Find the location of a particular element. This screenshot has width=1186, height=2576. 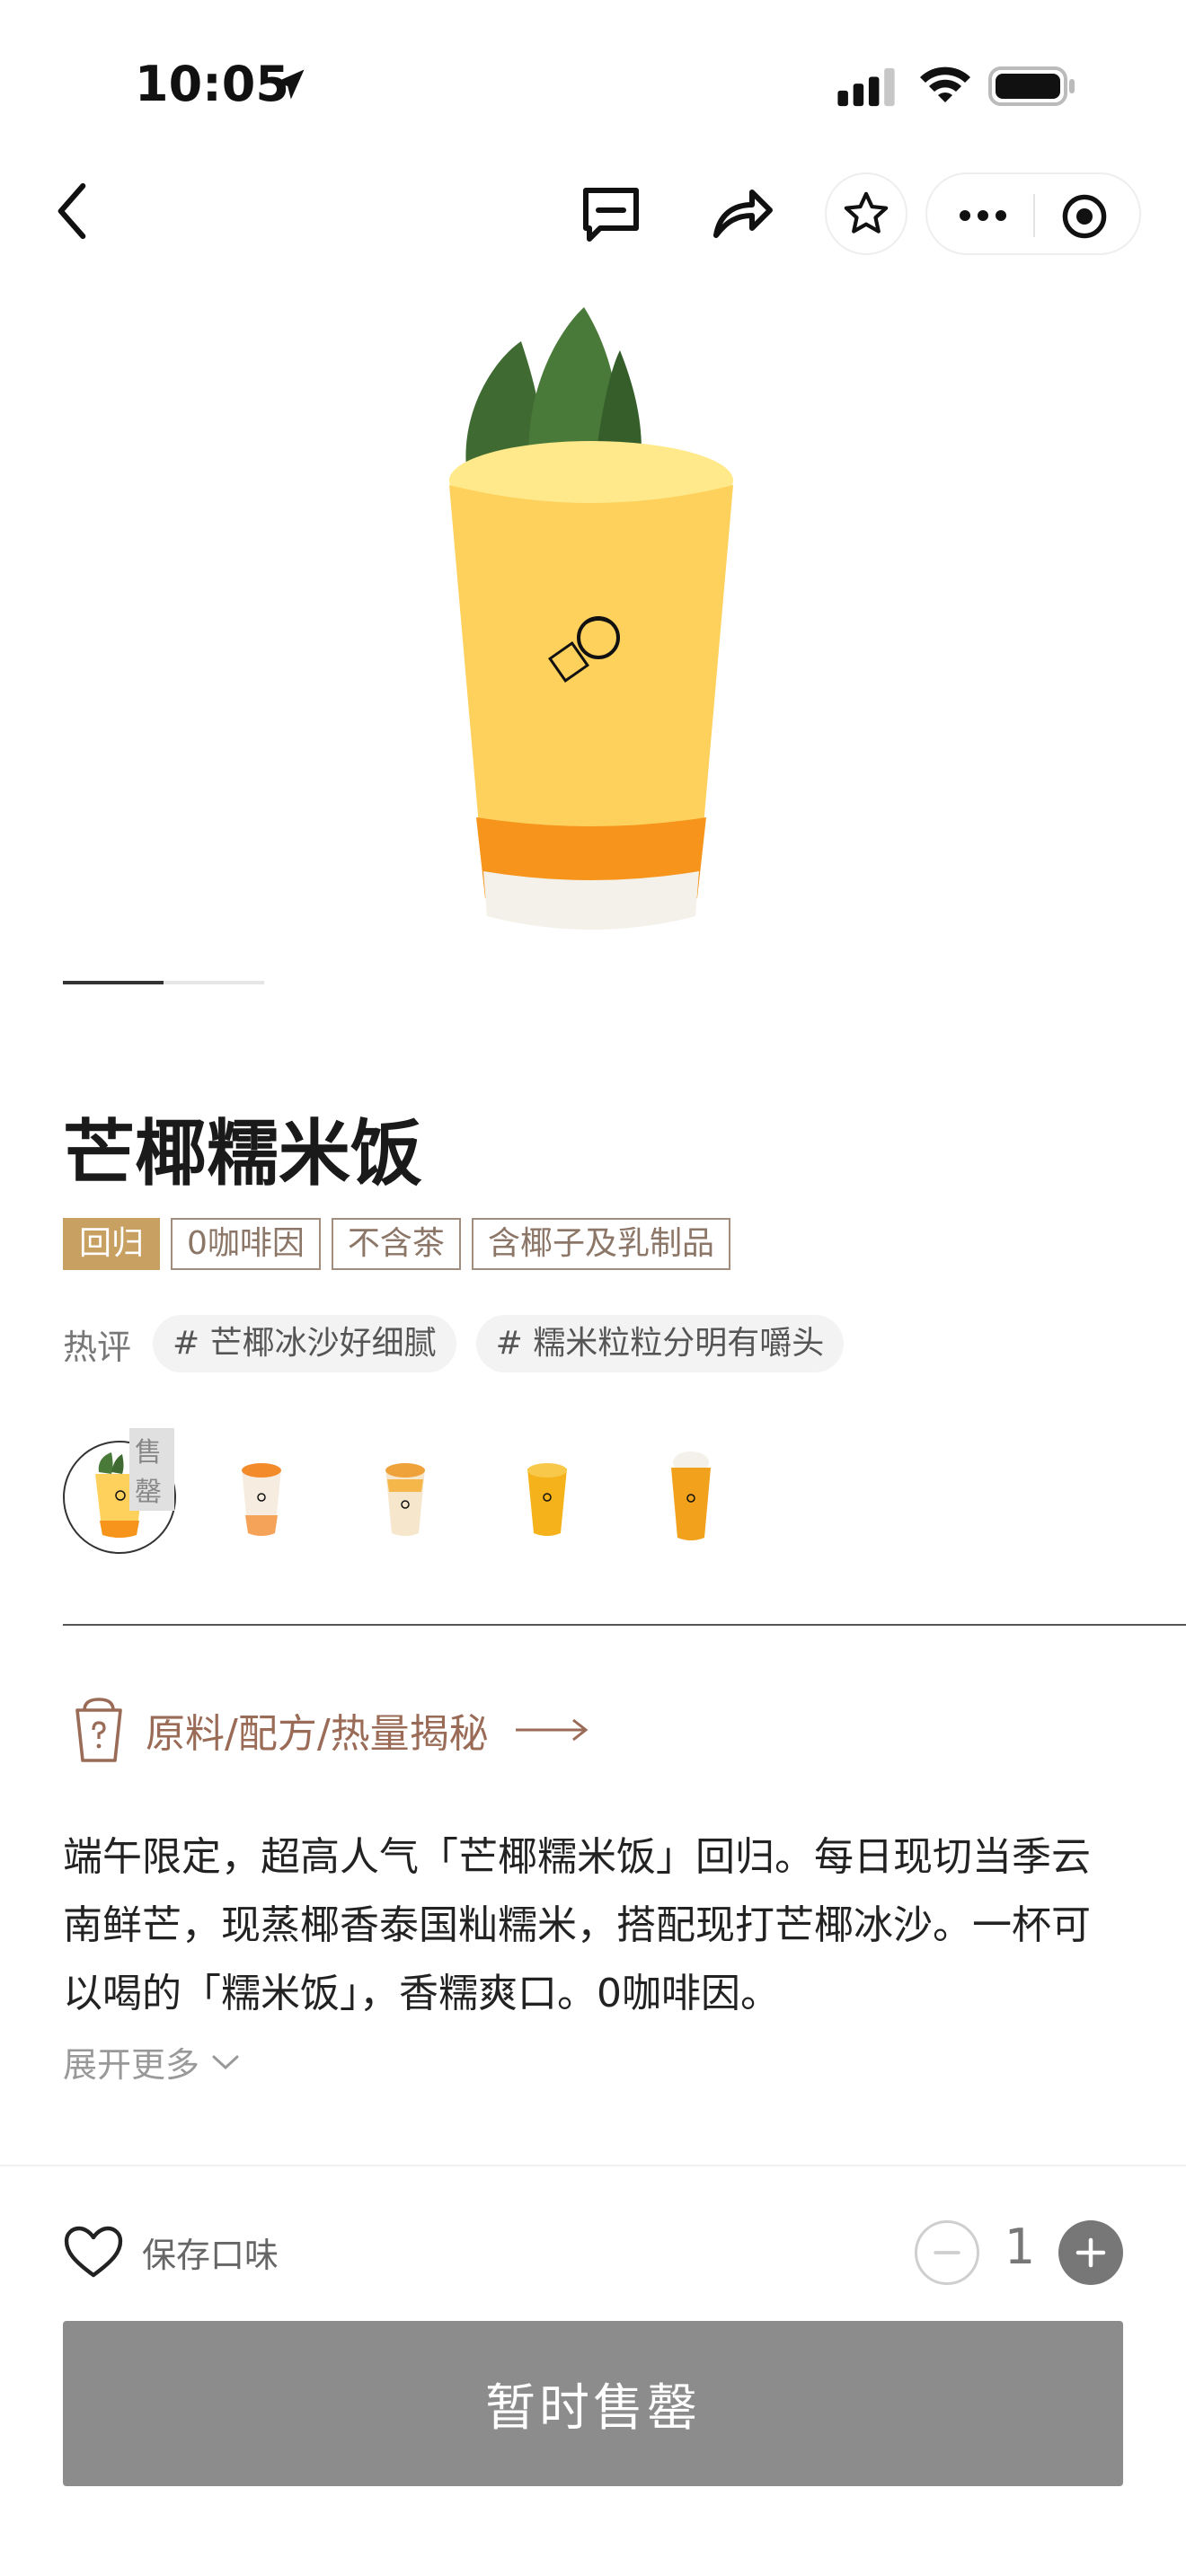

hot-reviews: 热评 # 芒椰冰沙好细腻 # 糯米粒粒分明有嚼头 is located at coordinates (454, 1343).